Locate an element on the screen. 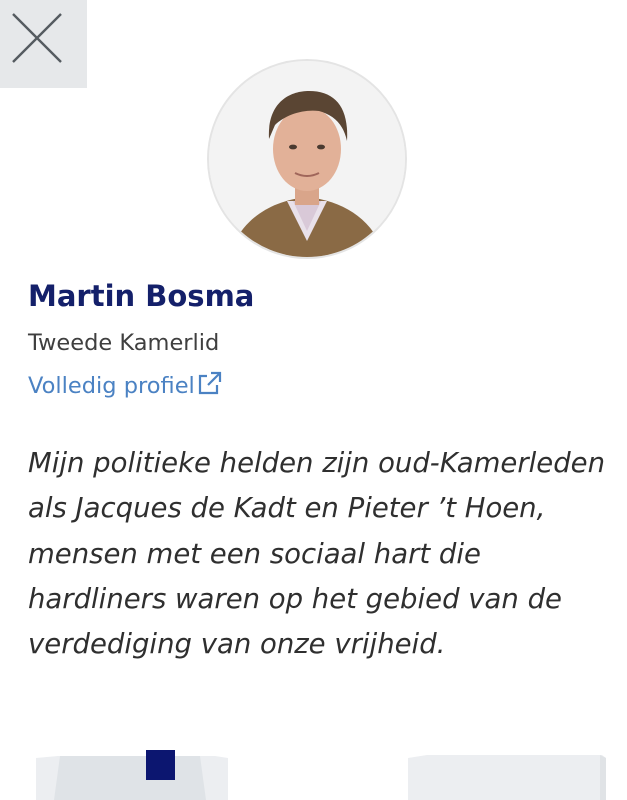  bottom-cards-strip is located at coordinates (313, 775).